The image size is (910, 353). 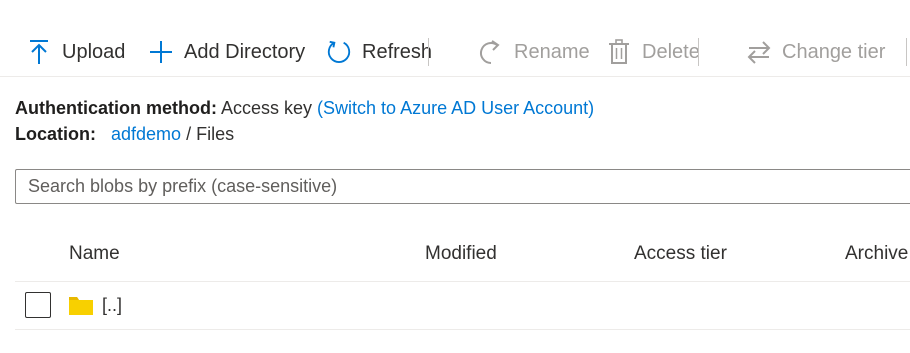 What do you see at coordinates (834, 51) in the screenshot?
I see `change-tier-label: Change tier` at bounding box center [834, 51].